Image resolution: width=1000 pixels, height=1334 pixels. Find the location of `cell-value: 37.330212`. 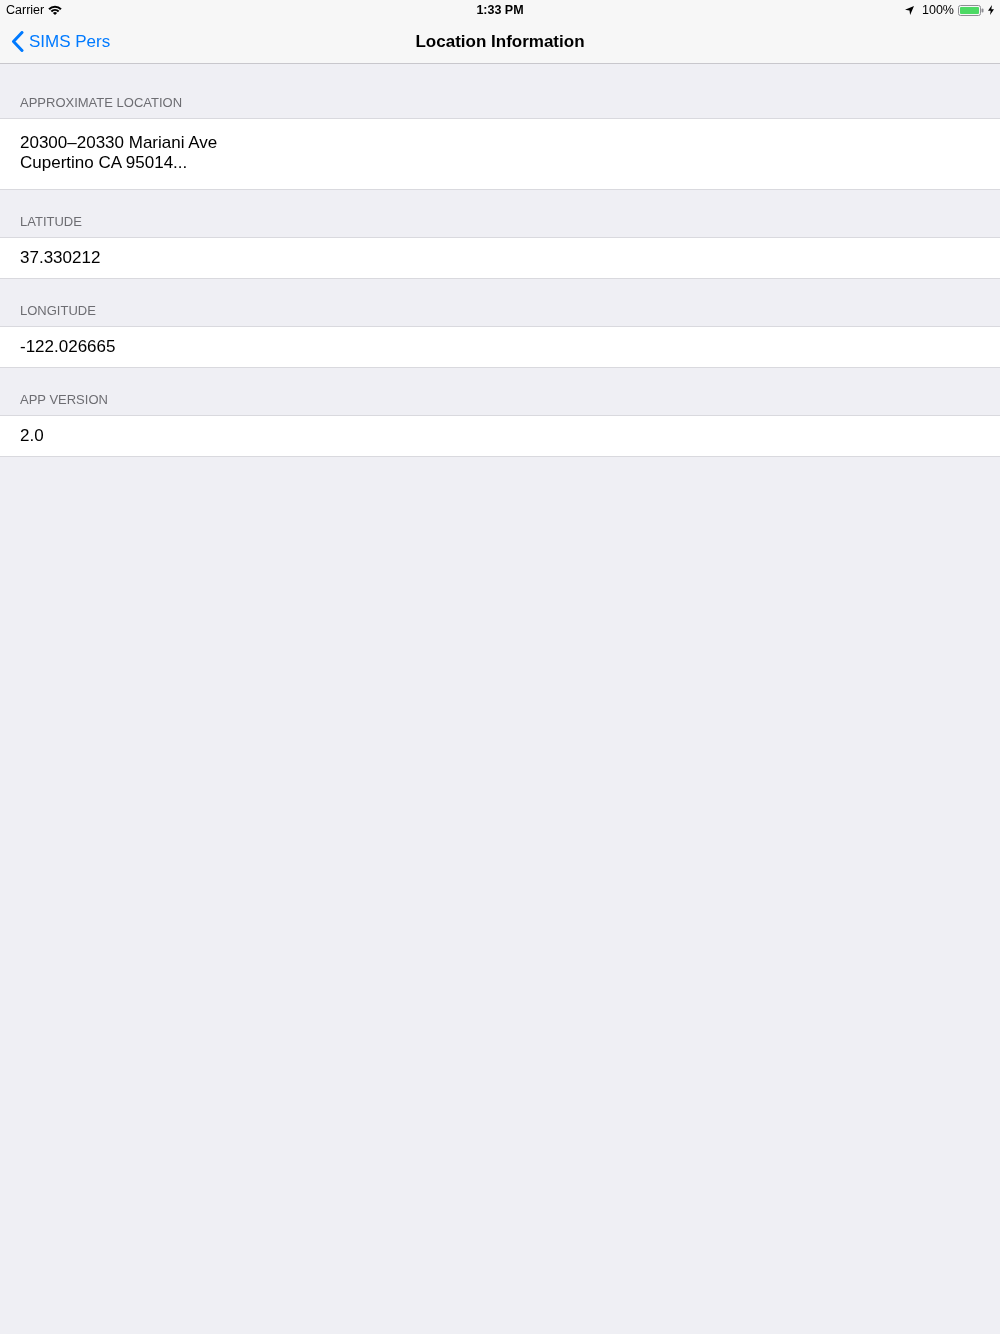

cell-value: 37.330212 is located at coordinates (60, 258).